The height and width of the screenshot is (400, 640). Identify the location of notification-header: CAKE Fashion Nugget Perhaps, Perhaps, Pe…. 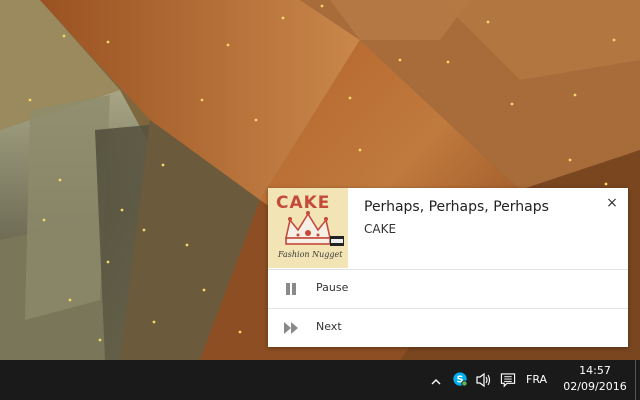
(448, 229).